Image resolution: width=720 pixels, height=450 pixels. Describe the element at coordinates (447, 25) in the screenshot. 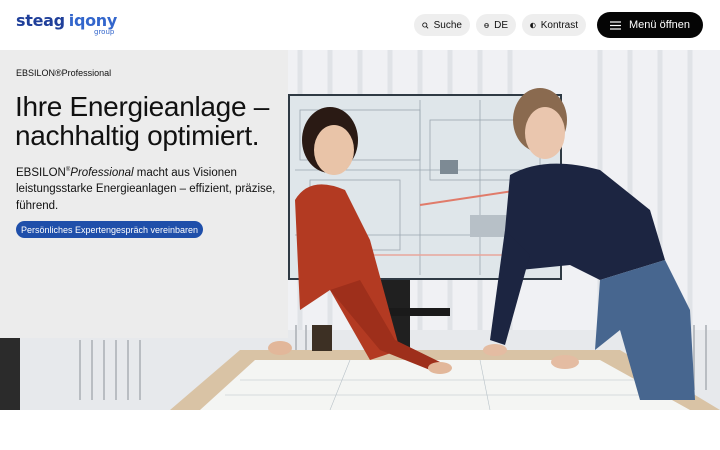

I see `search-label: Suche` at that location.